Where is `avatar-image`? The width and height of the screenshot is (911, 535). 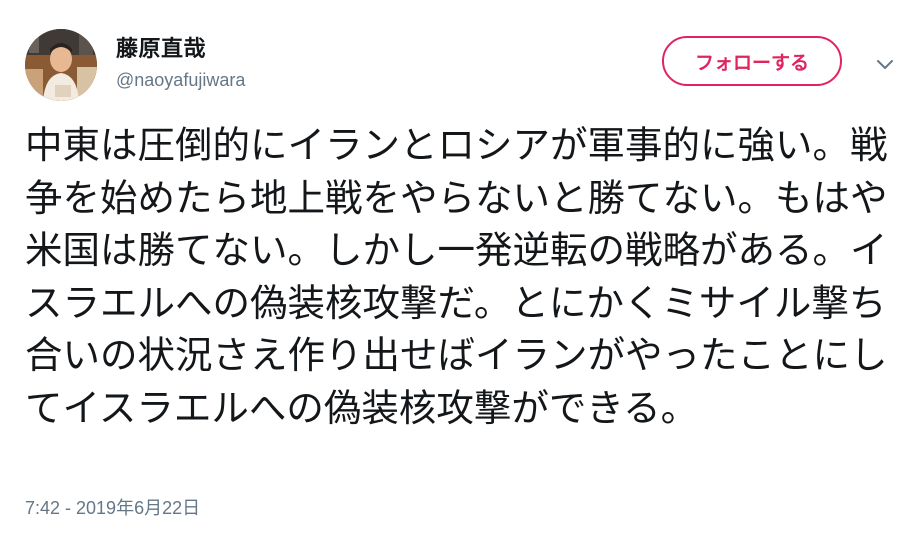
avatar-image is located at coordinates (61, 65).